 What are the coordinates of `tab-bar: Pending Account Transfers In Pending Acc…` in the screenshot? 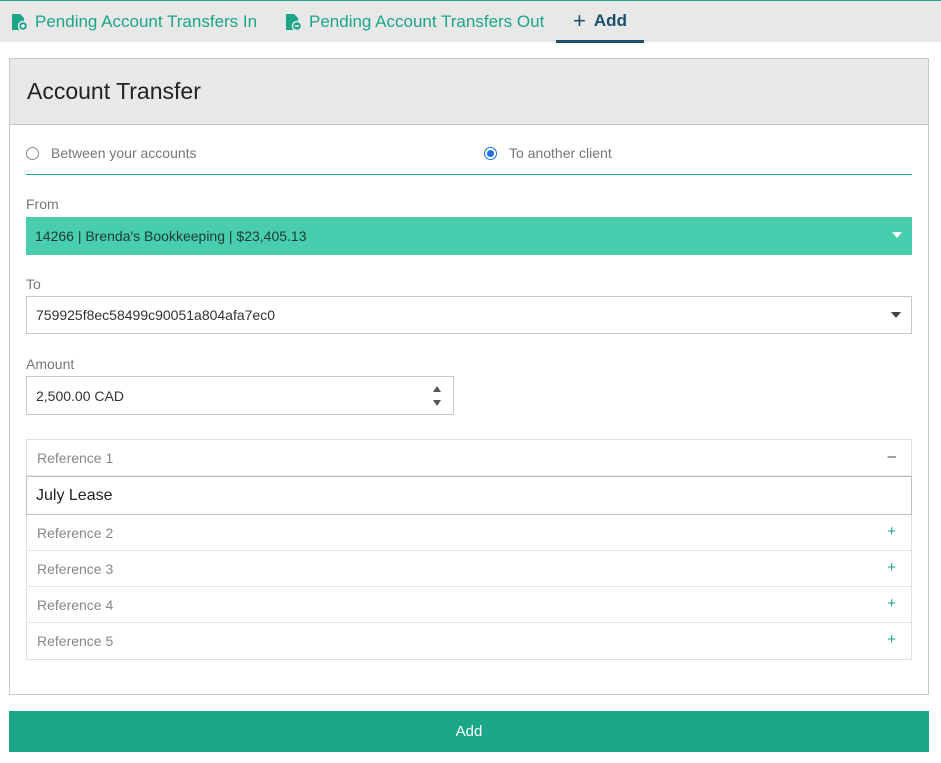 It's located at (470, 21).